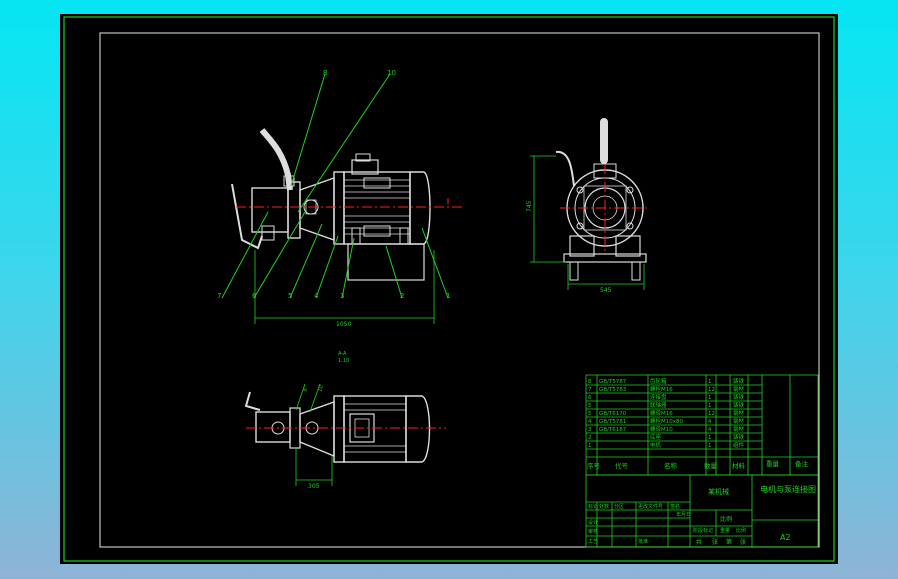 The width and height of the screenshot is (898, 579). What do you see at coordinates (391, 73) in the screenshot?
I see `callout-10: 10` at bounding box center [391, 73].